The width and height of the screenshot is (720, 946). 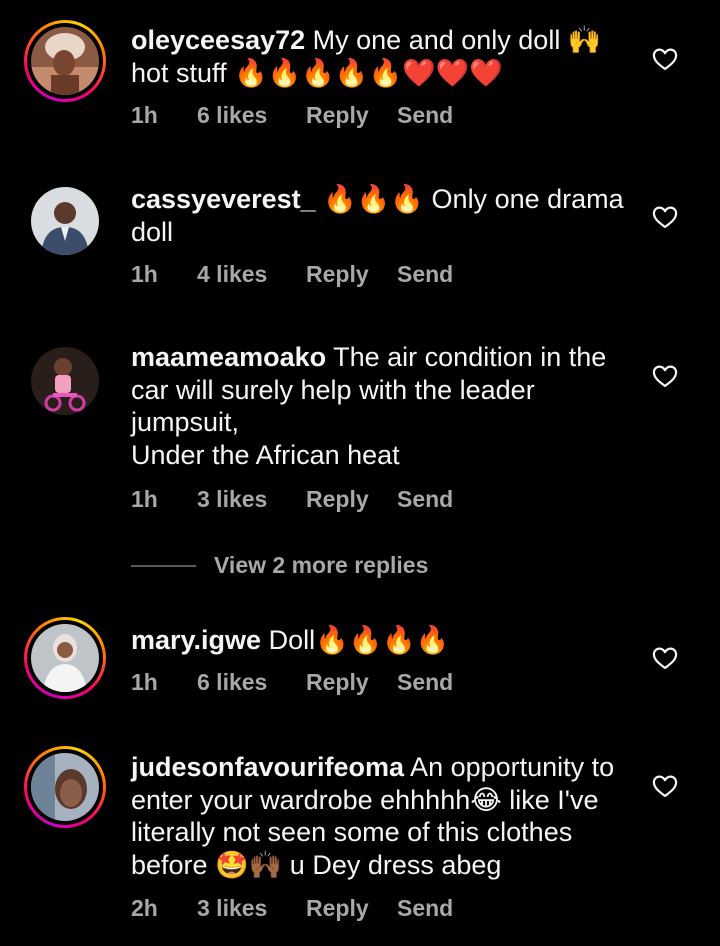 What do you see at coordinates (228, 357) in the screenshot?
I see `username-link: maameamoako` at bounding box center [228, 357].